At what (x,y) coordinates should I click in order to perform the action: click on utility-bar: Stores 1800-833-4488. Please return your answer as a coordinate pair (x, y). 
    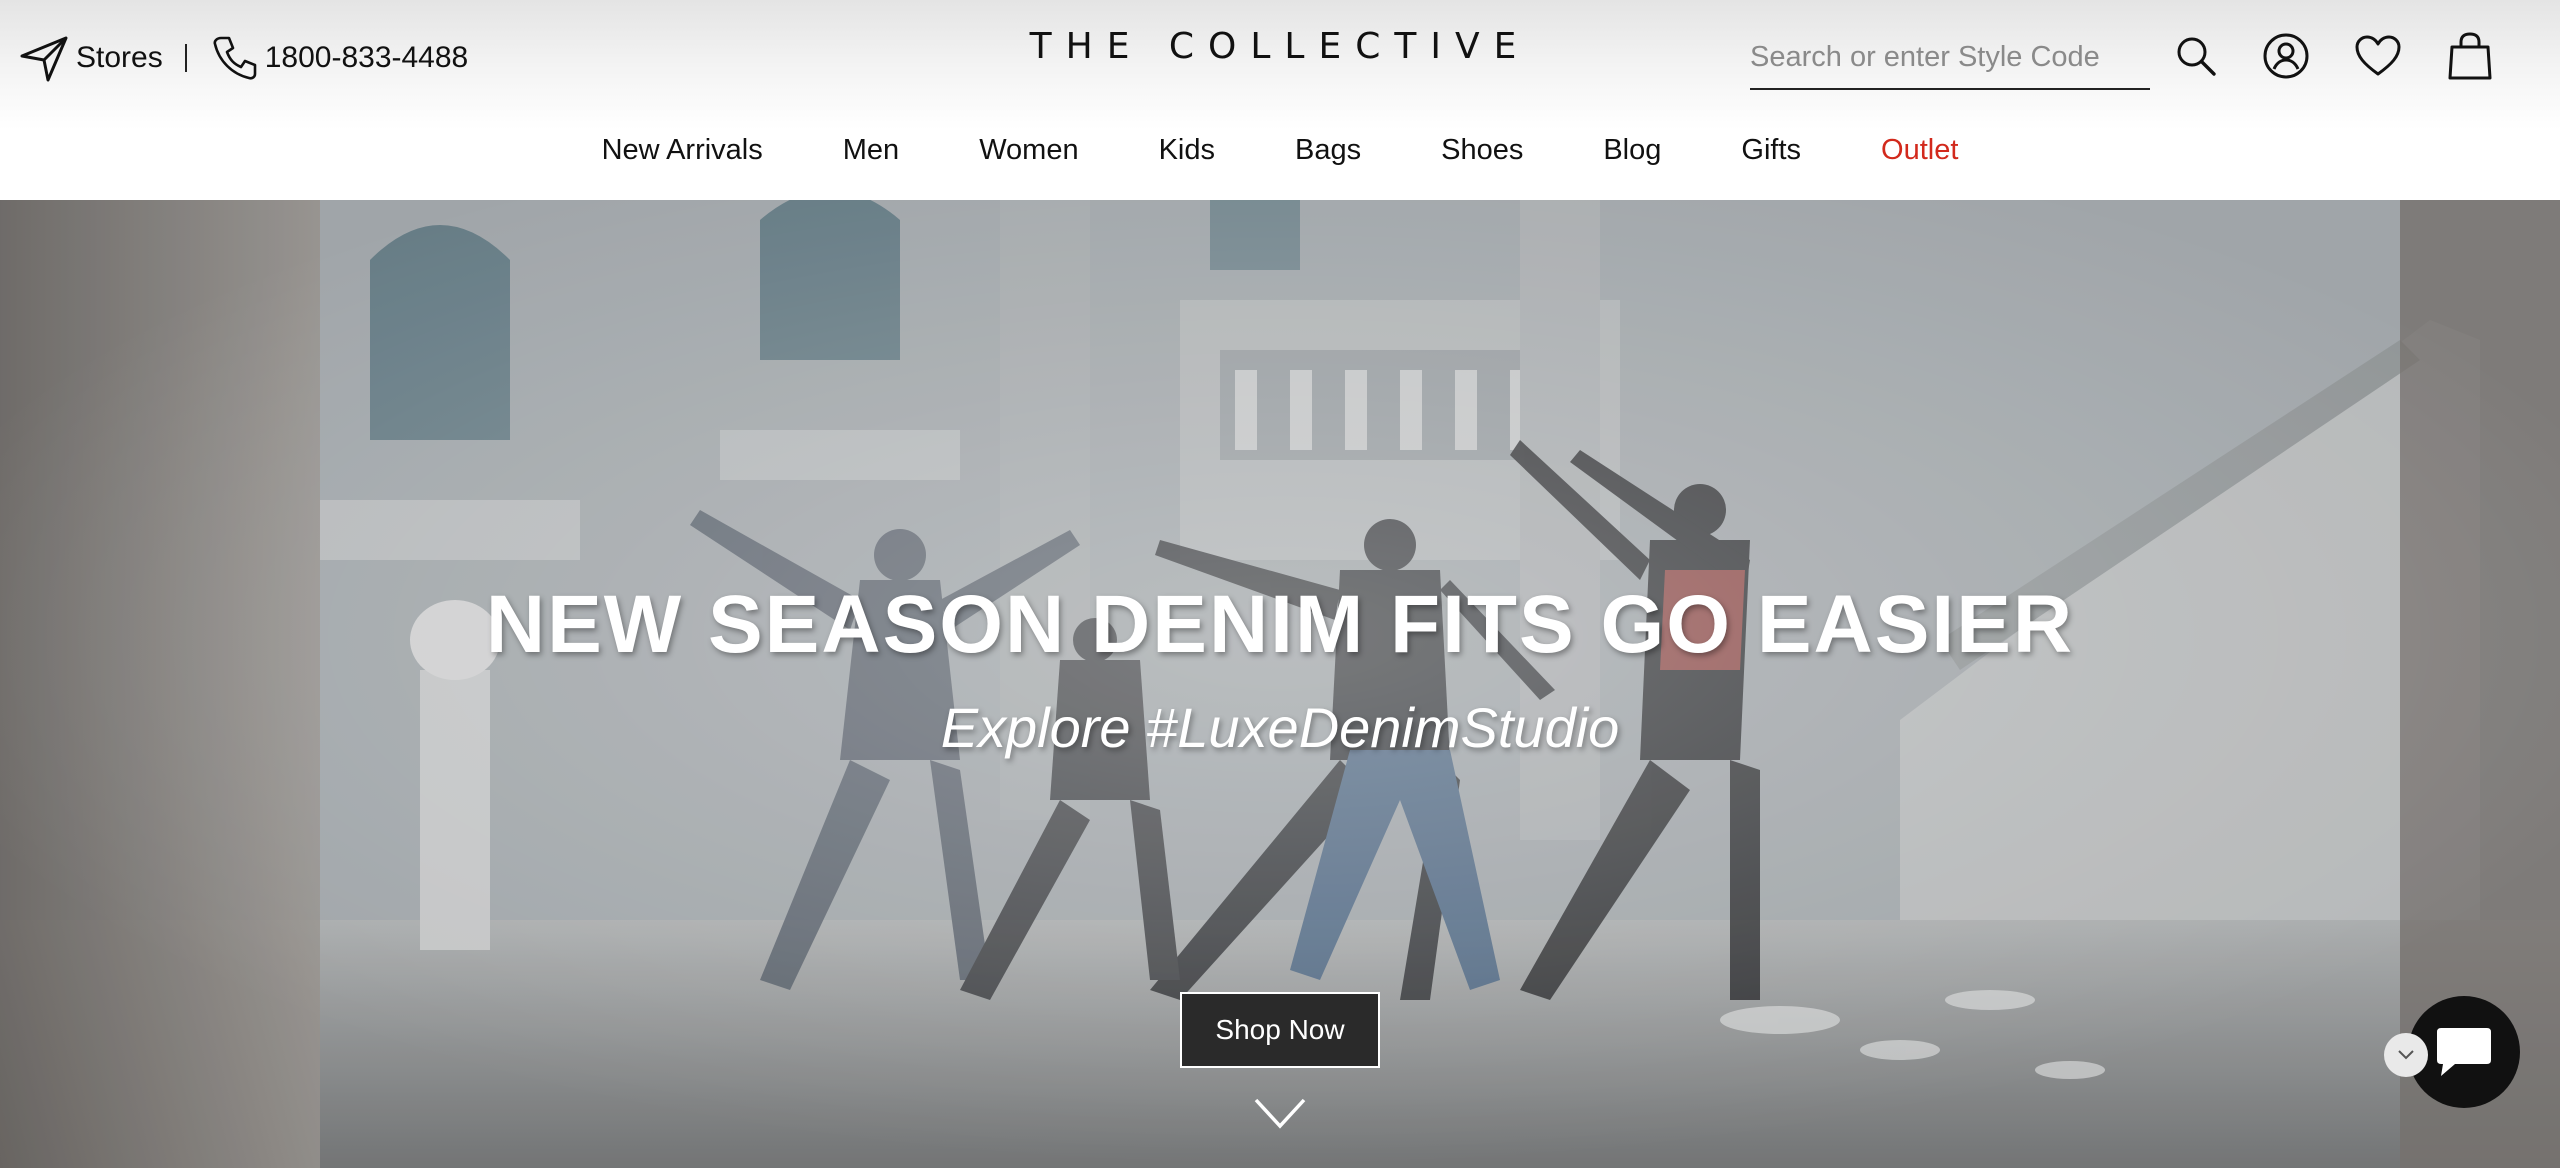
    Looking at the image, I should click on (243, 58).